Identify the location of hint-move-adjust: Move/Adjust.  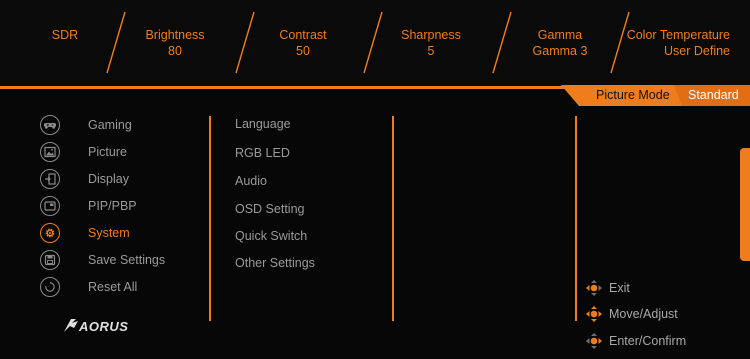
(630, 314).